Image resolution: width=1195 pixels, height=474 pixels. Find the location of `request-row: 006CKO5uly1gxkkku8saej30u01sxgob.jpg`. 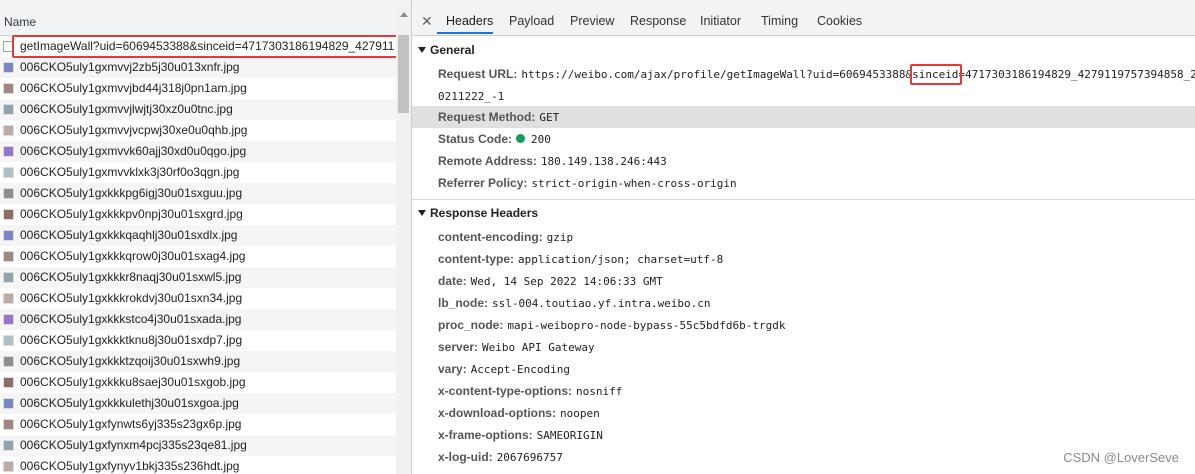

request-row: 006CKO5uly1gxkkku8saej30u01sxgob.jpg is located at coordinates (198, 382).